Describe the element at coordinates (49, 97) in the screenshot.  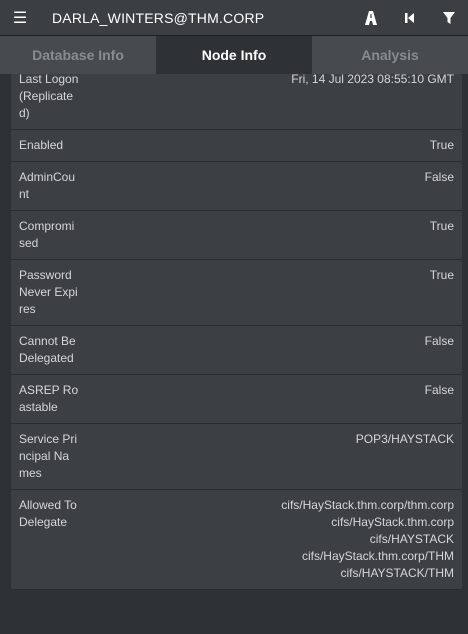
I see `property-label: Last Logon (Replicated)` at that location.